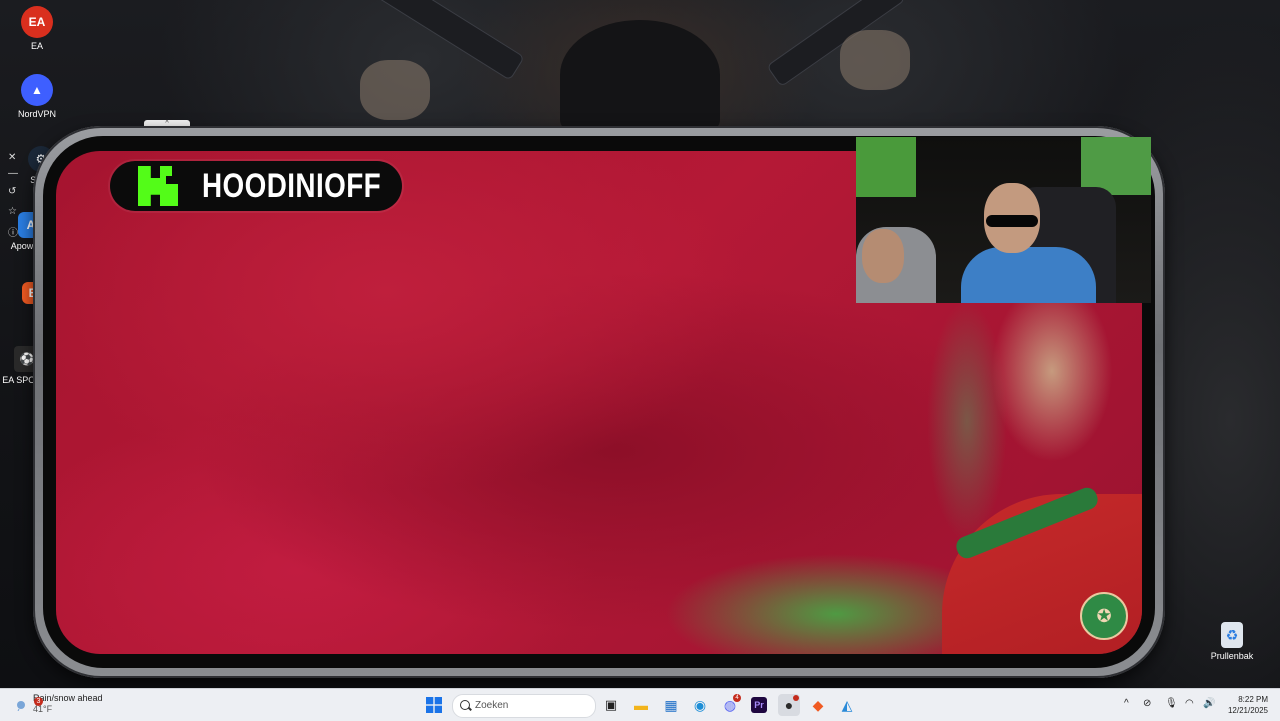 Image resolution: width=1280 pixels, height=721 pixels. I want to click on crest-glyph: ✪, so click(1104, 615).